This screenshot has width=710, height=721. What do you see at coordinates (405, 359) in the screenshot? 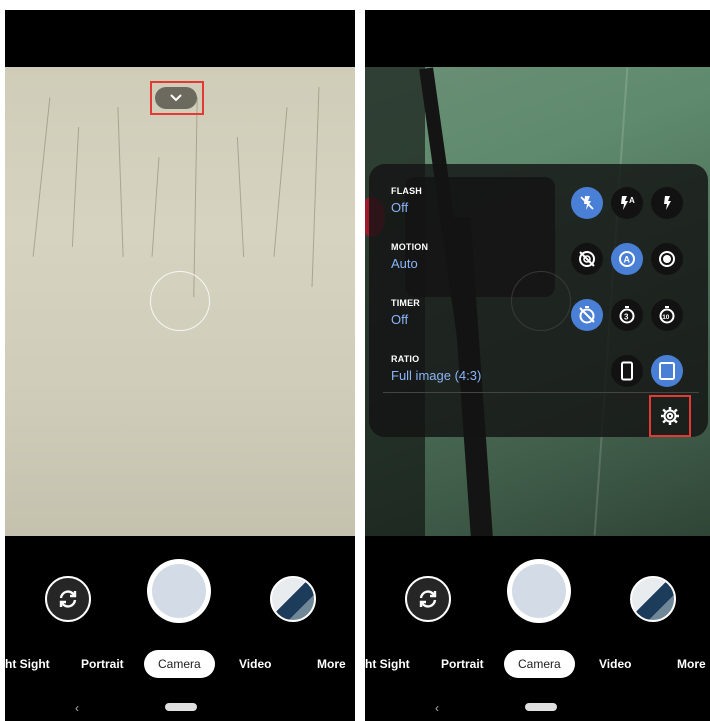
I see `ratio-label: RATIO` at bounding box center [405, 359].